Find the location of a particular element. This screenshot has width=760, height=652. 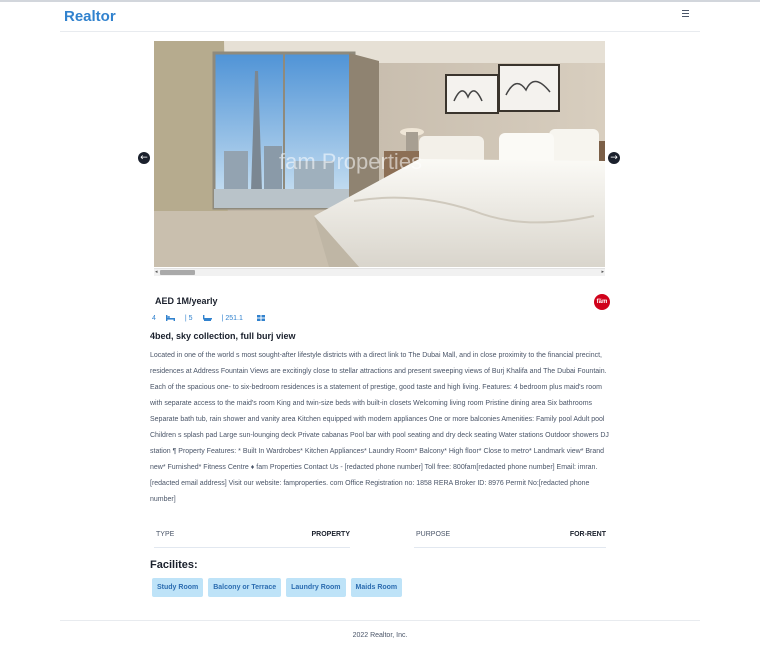

arrow-right-icon: → is located at coordinates (614, 158).